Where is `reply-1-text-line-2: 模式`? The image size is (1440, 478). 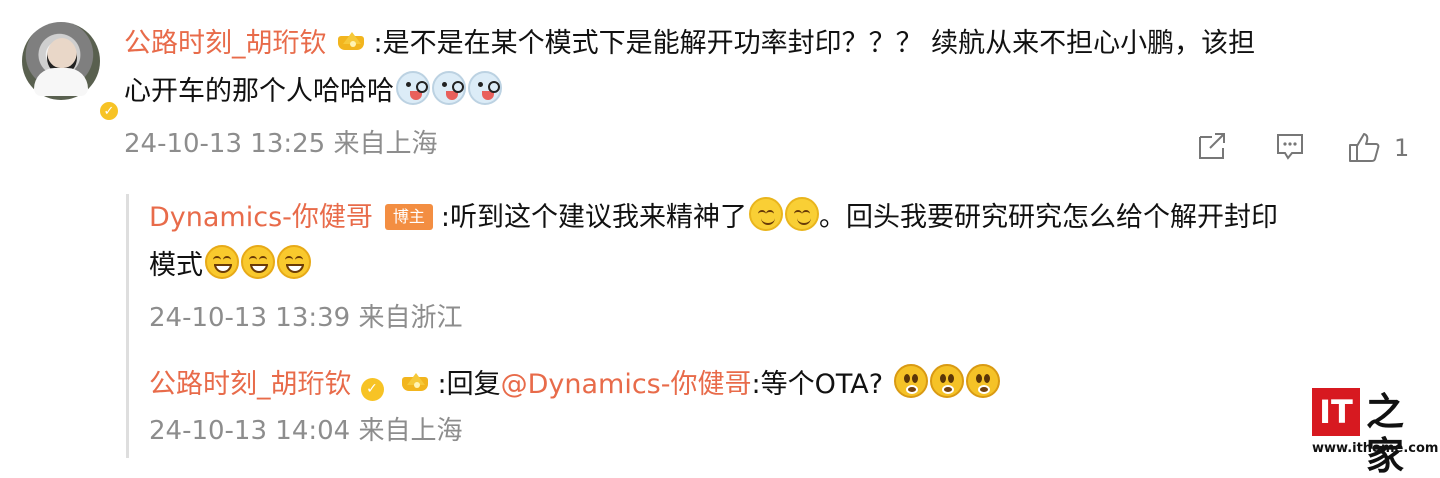
reply-1-text-line-2: 模式 is located at coordinates (176, 265).